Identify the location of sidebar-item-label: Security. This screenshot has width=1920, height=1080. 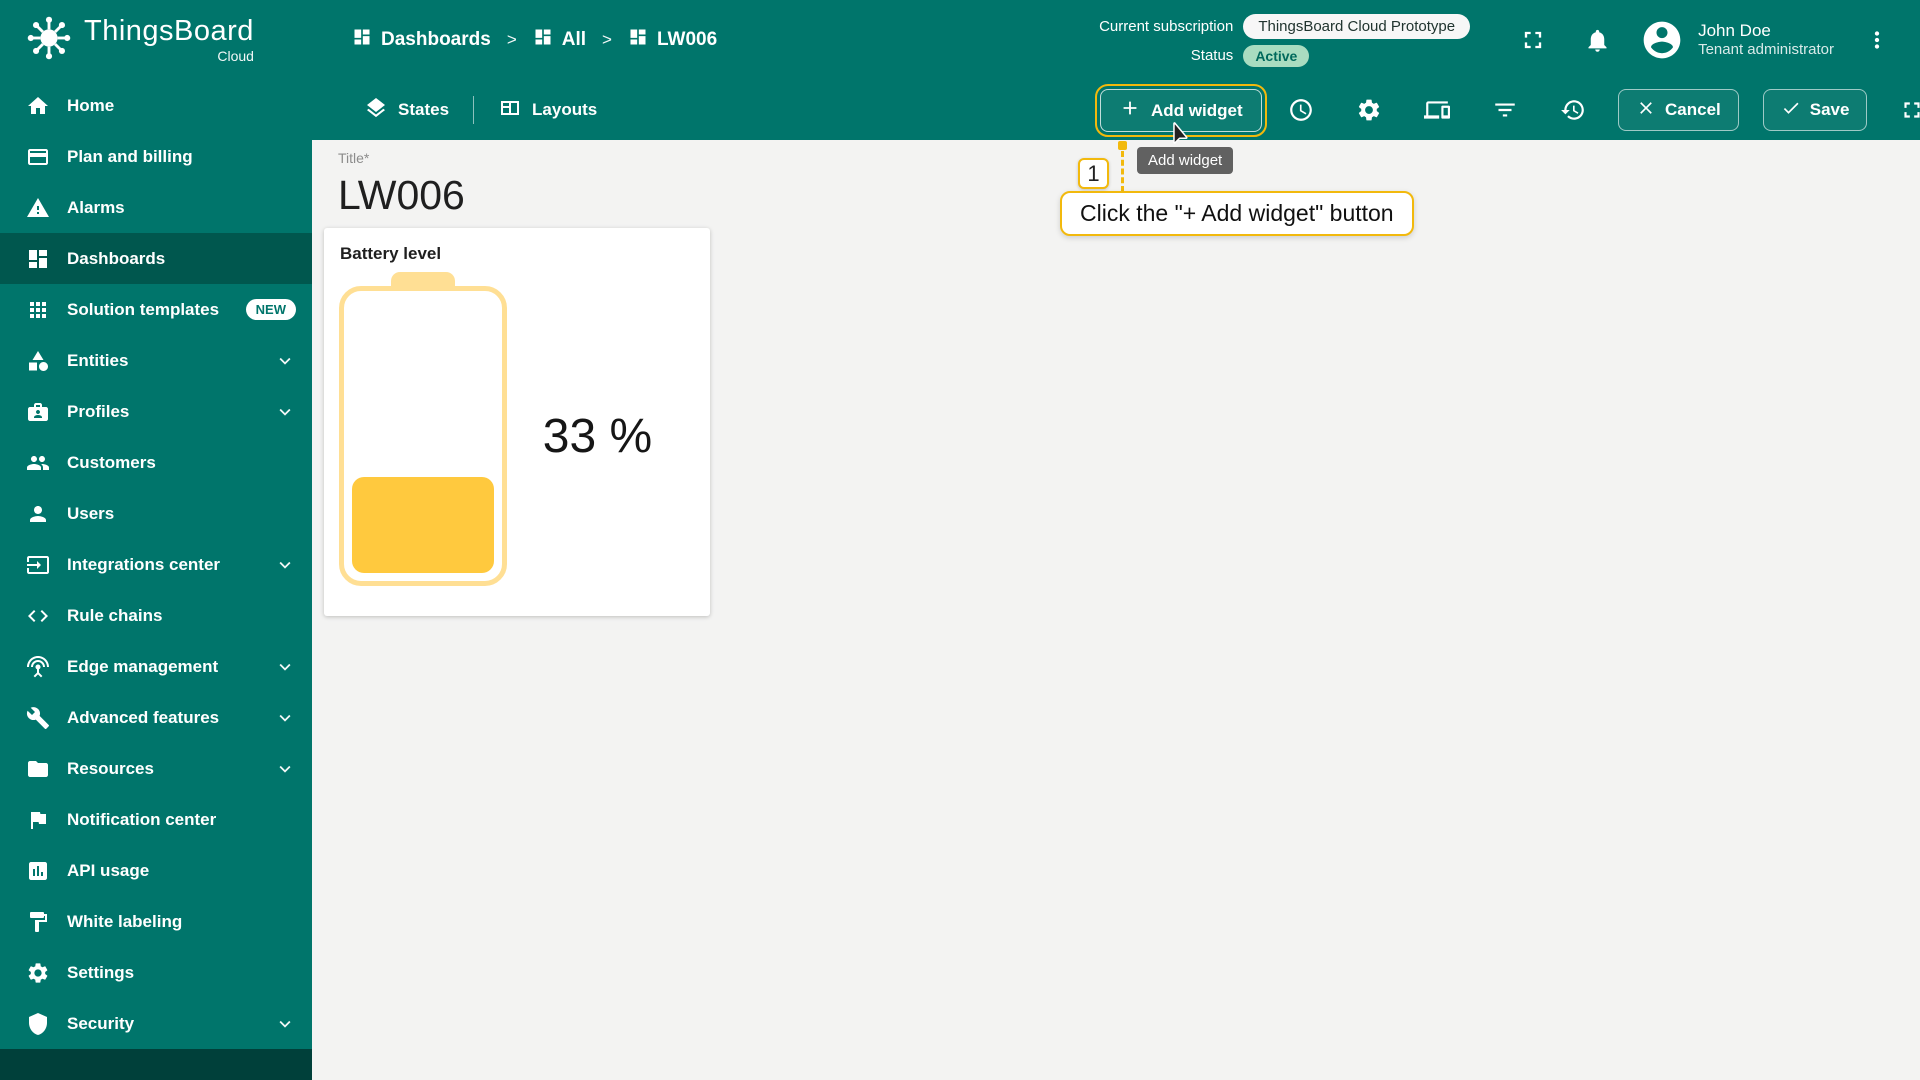
(101, 1023).